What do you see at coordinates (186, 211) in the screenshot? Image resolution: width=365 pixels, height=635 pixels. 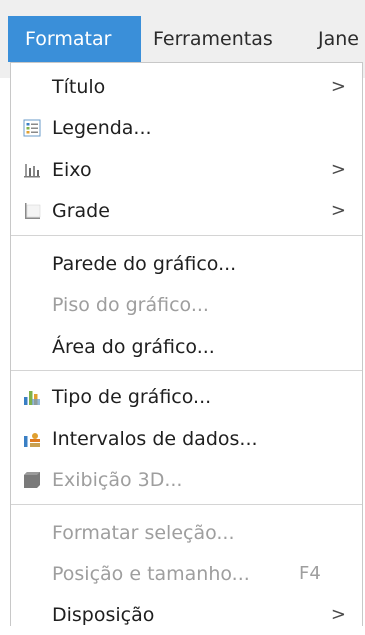 I see `menu-item-grade: Grade >` at bounding box center [186, 211].